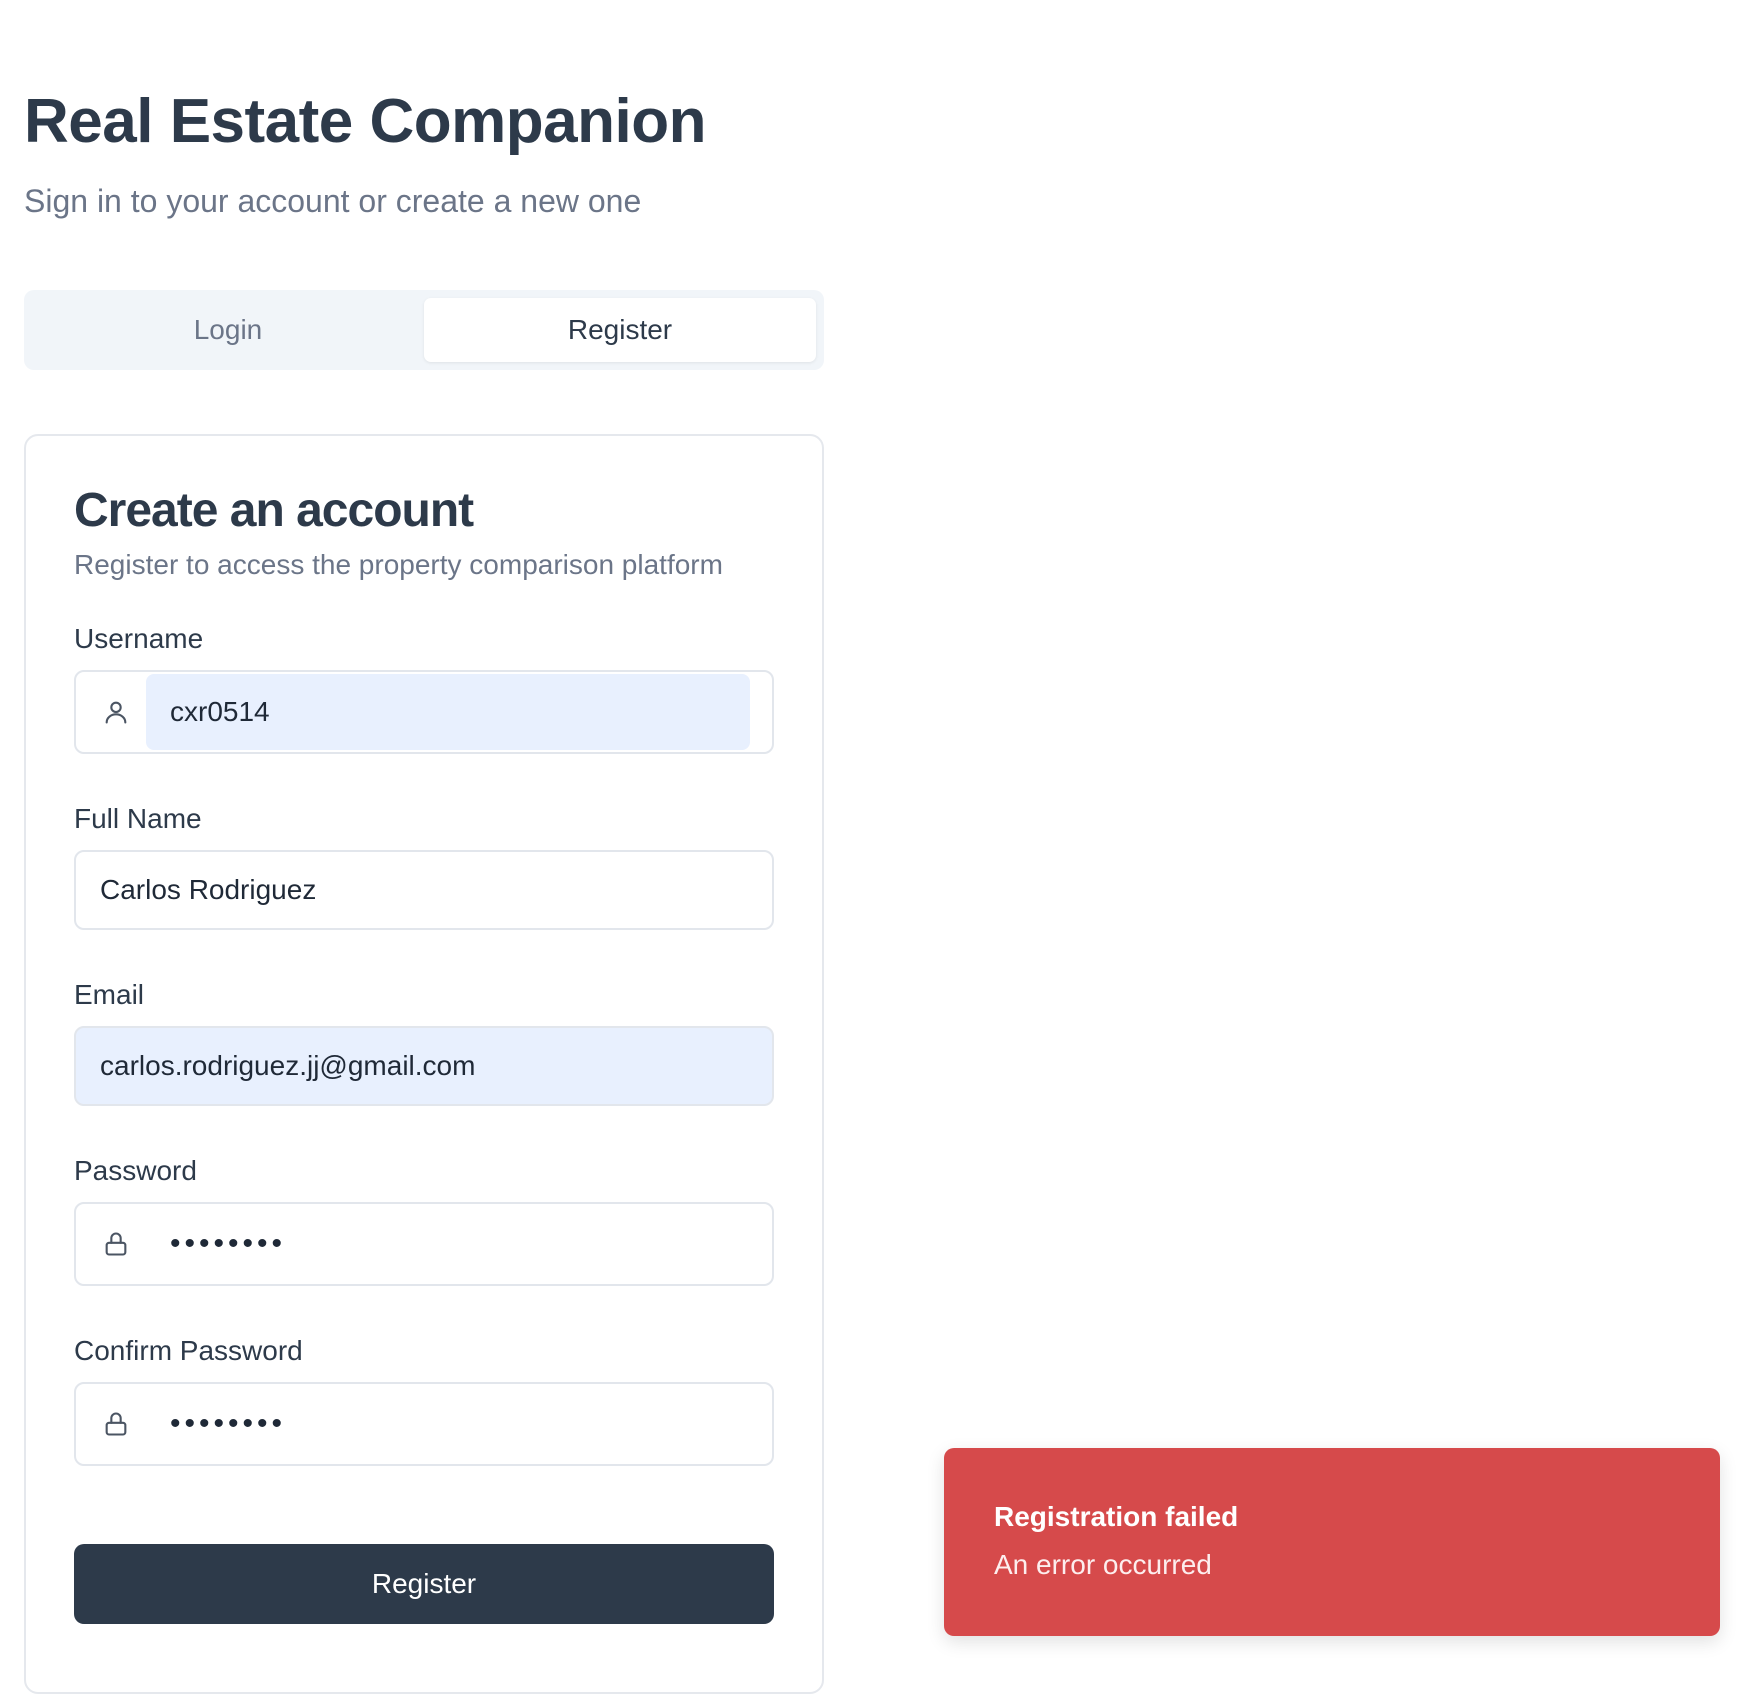  What do you see at coordinates (446, 1424) in the screenshot?
I see `confirm-password-input` at bounding box center [446, 1424].